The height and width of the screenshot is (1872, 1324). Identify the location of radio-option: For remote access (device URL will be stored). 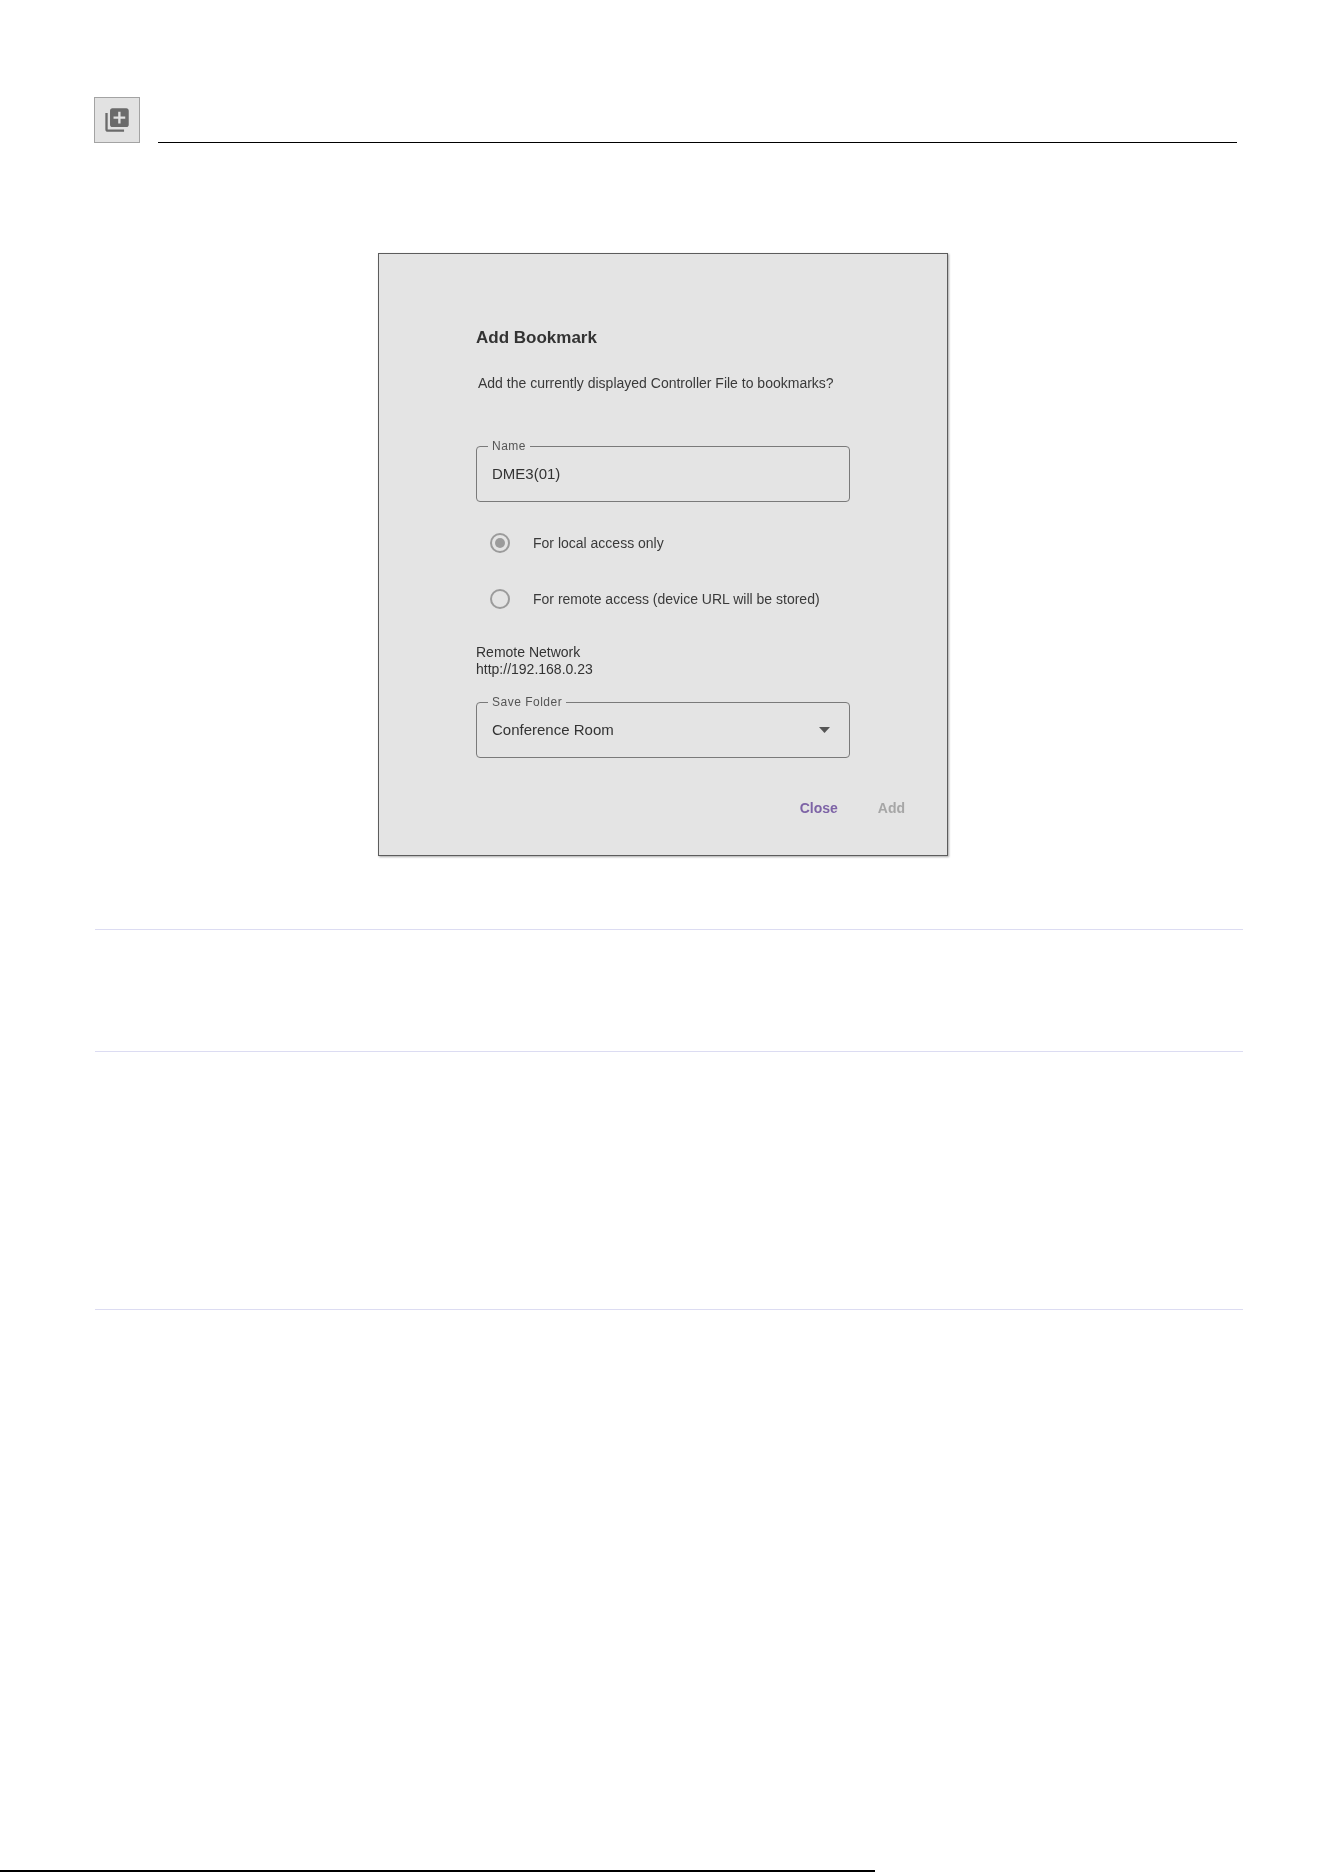
(694, 599).